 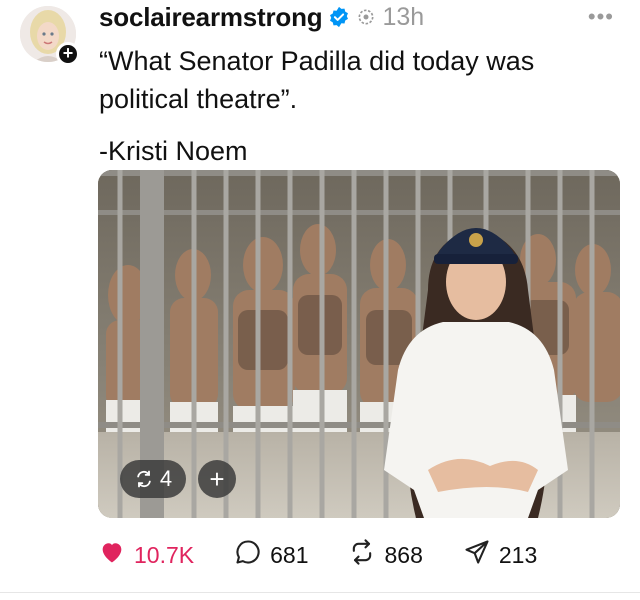 I want to click on reply-button: 681, so click(x=271, y=555).